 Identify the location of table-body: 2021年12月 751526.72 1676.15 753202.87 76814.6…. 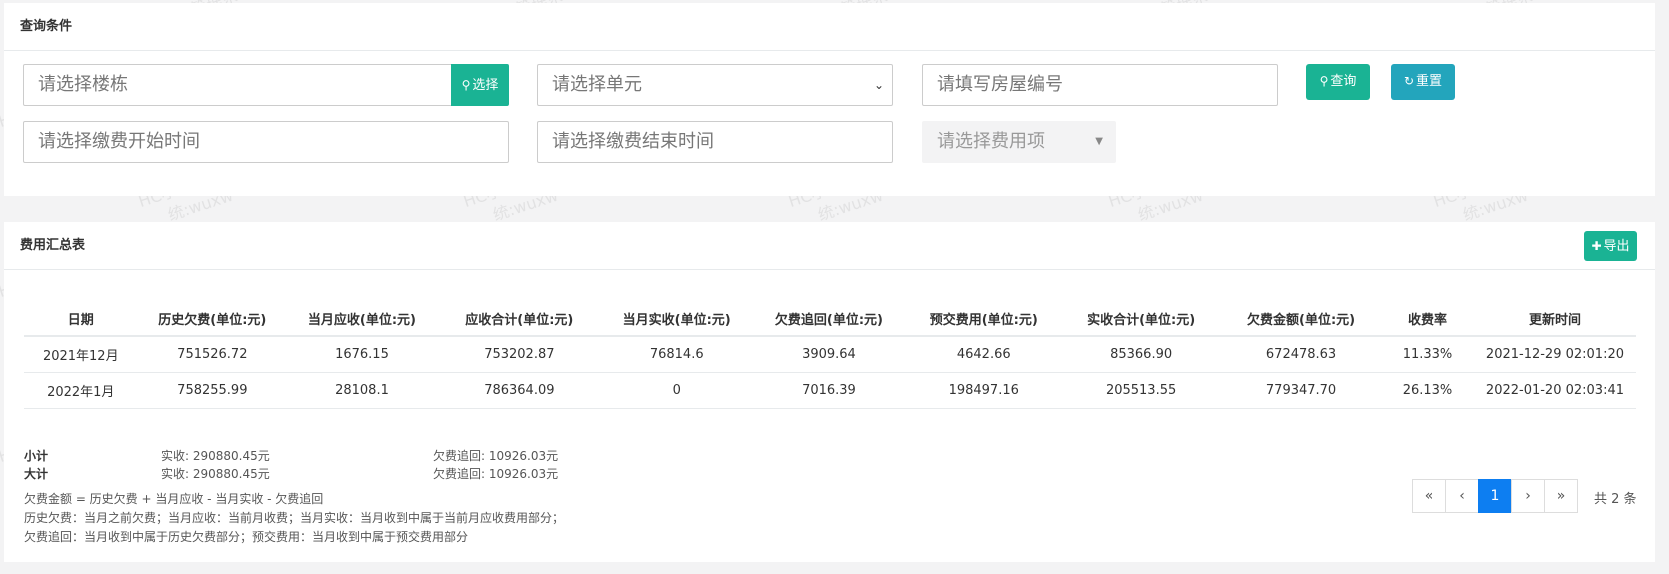
(830, 372).